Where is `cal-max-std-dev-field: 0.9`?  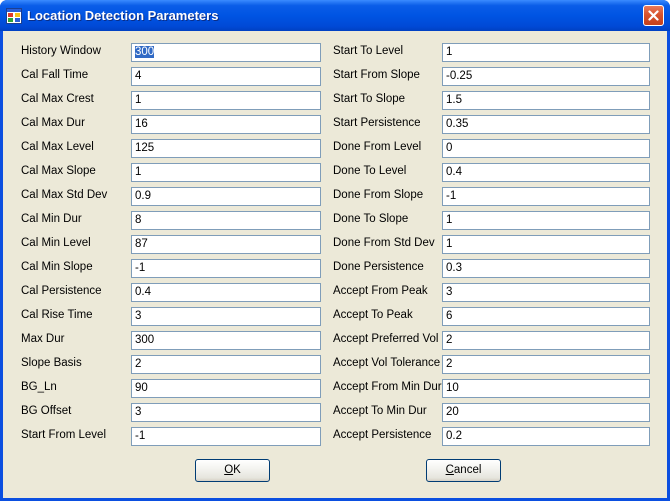
cal-max-std-dev-field: 0.9 is located at coordinates (226, 196).